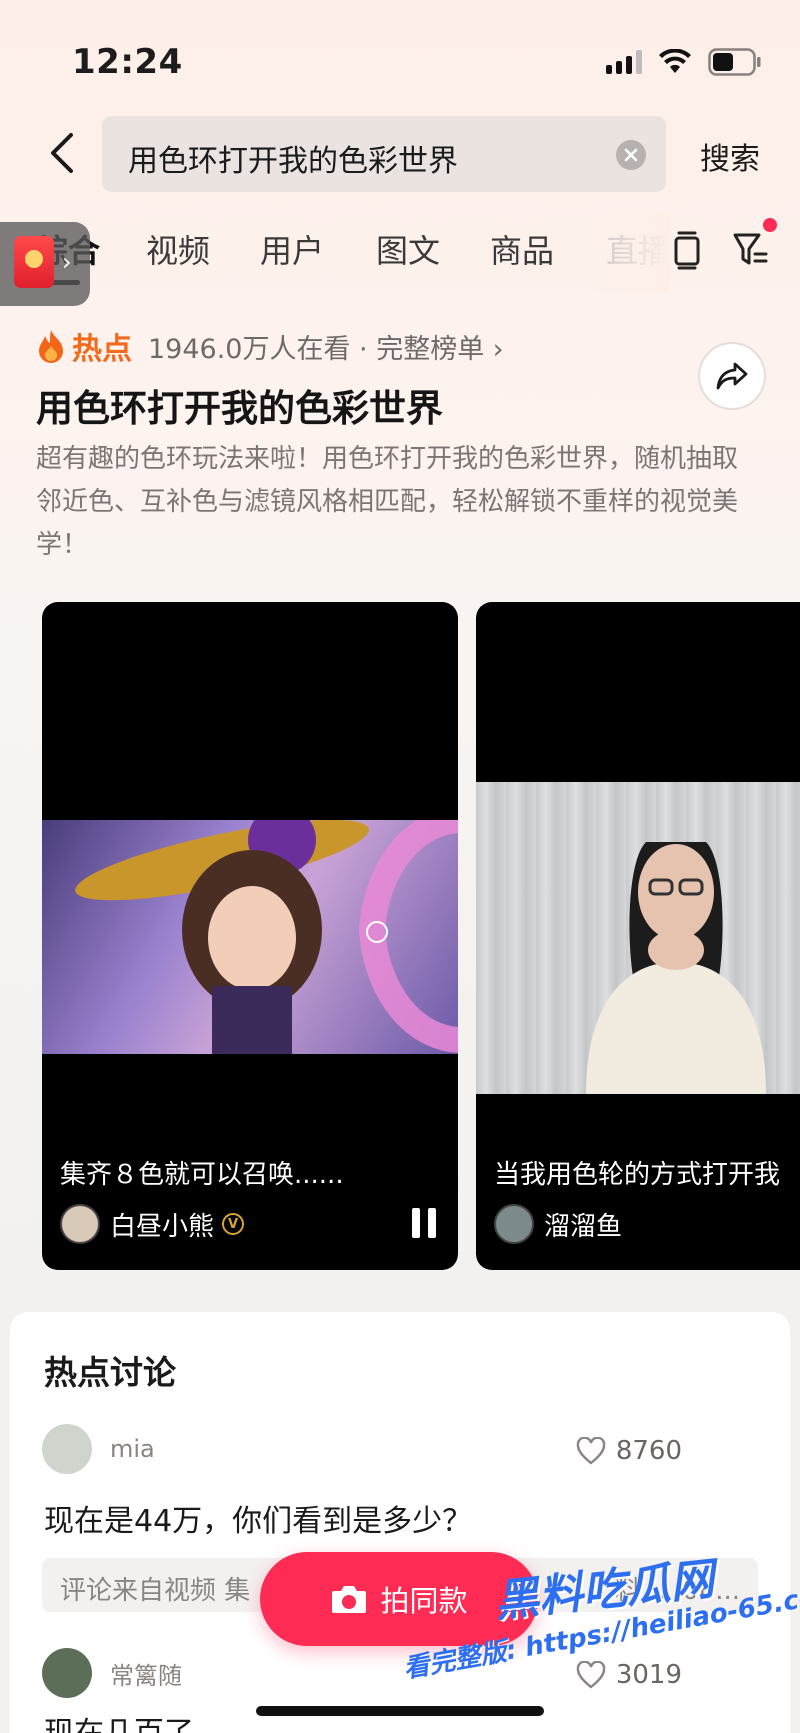 The width and height of the screenshot is (800, 1733). What do you see at coordinates (162, 1226) in the screenshot?
I see `author-name: 白昼小熊` at bounding box center [162, 1226].